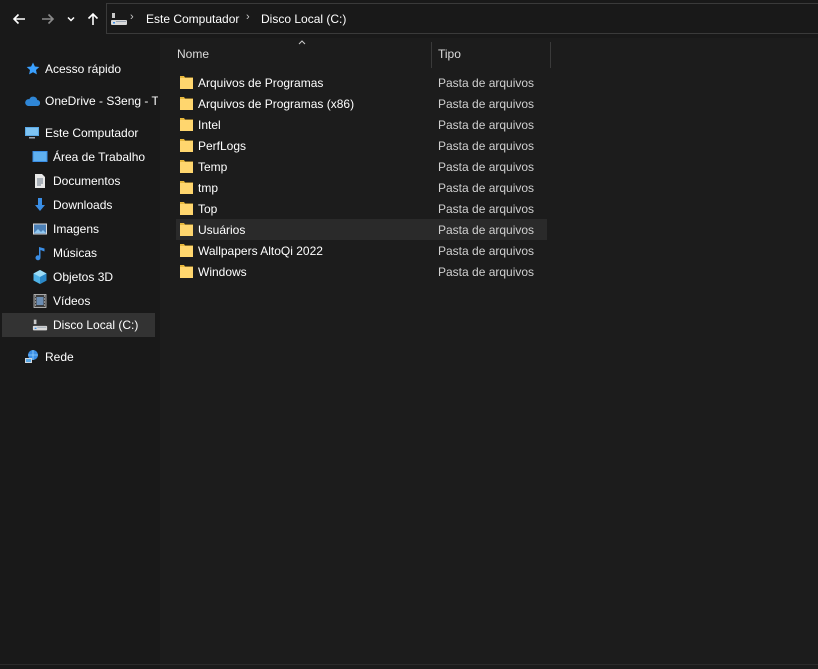 The height and width of the screenshot is (669, 818). What do you see at coordinates (40, 277) in the screenshot?
I see `cube-icon` at bounding box center [40, 277].